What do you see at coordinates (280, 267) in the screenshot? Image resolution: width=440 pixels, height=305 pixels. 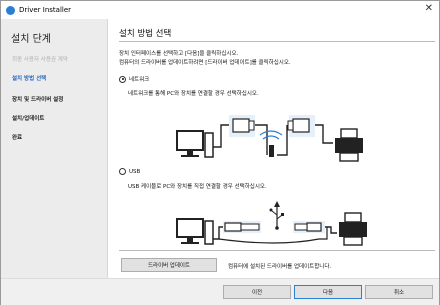 I see `driver-update-note: 컴퓨터에 설치된 드라이버를 업데이트합니다.` at bounding box center [280, 267].